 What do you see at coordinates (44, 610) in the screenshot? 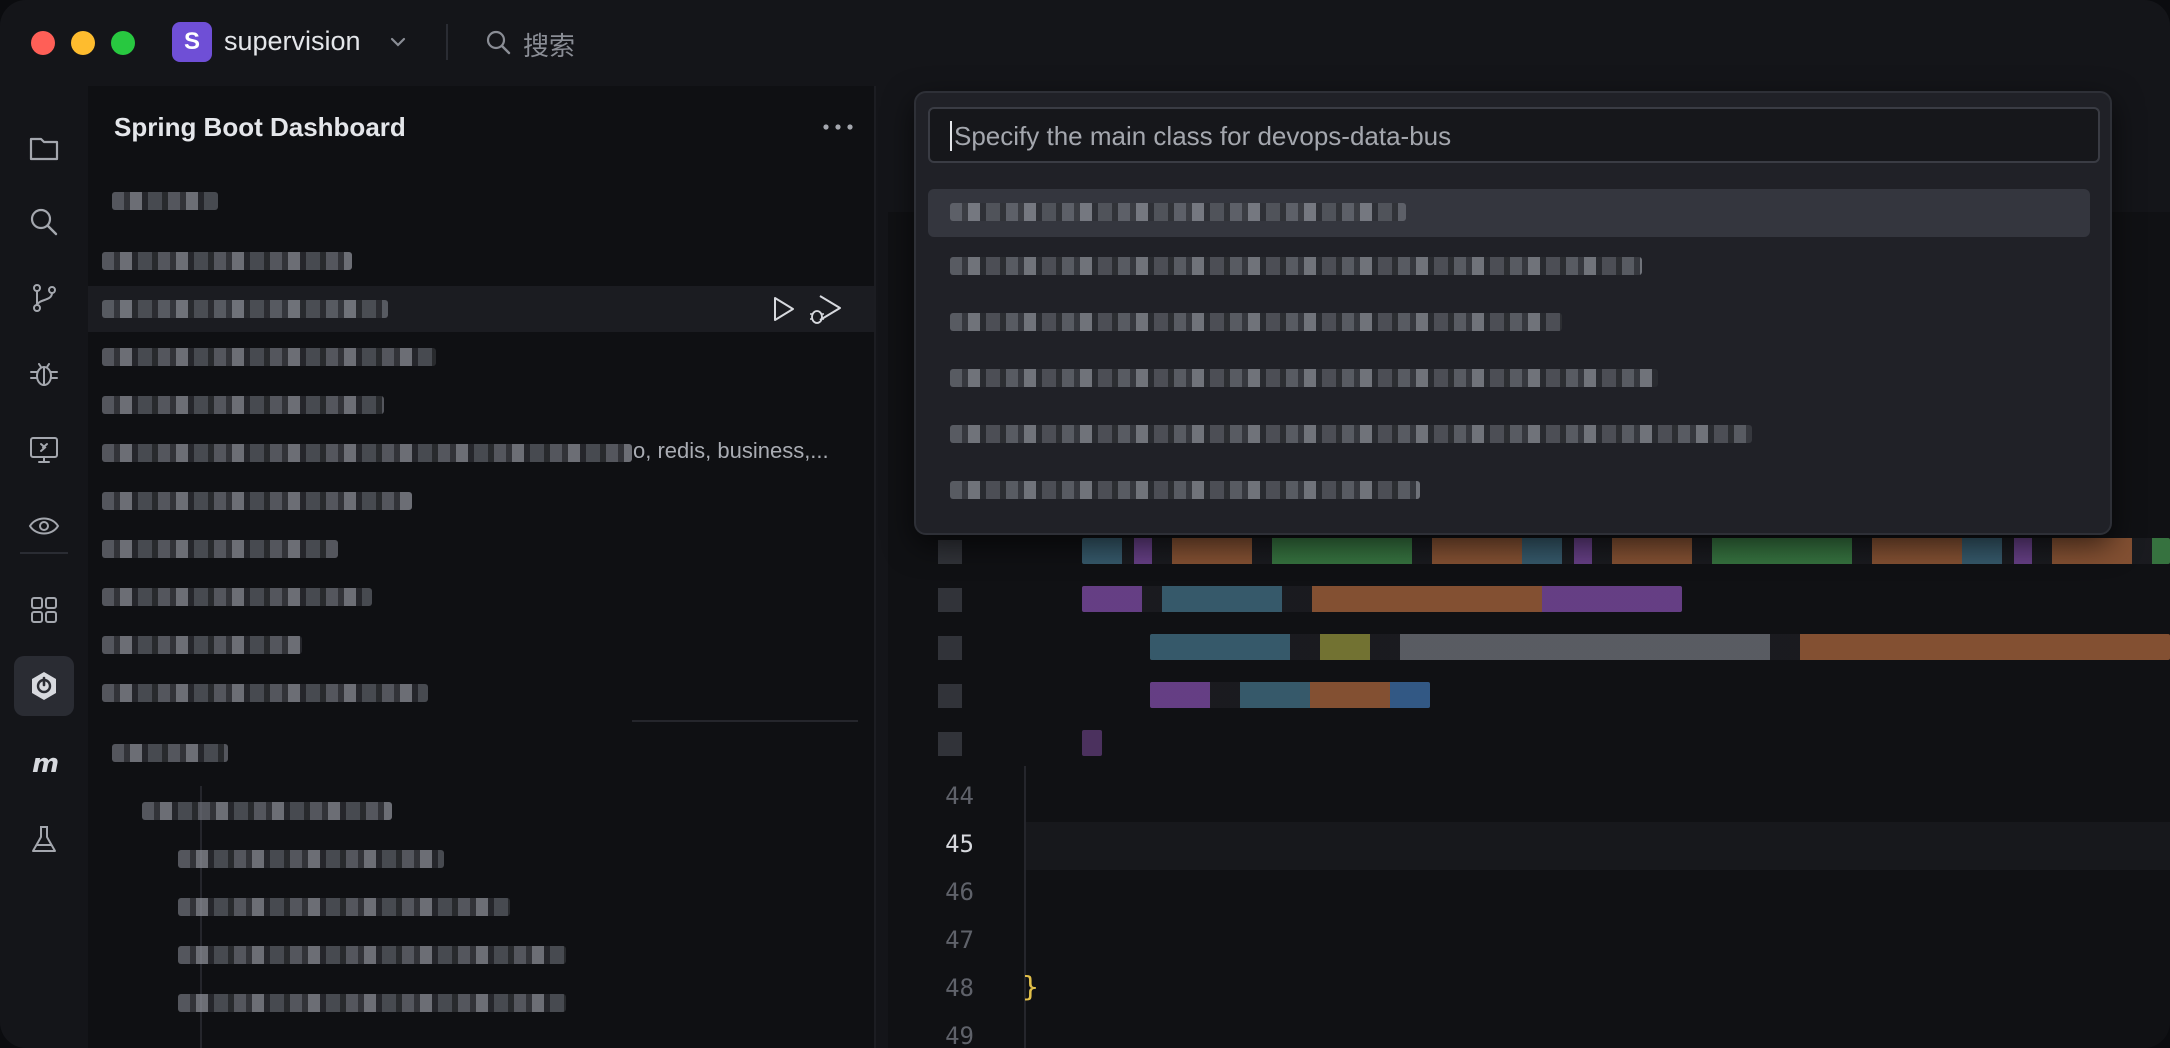
I see `extensions-icon` at bounding box center [44, 610].